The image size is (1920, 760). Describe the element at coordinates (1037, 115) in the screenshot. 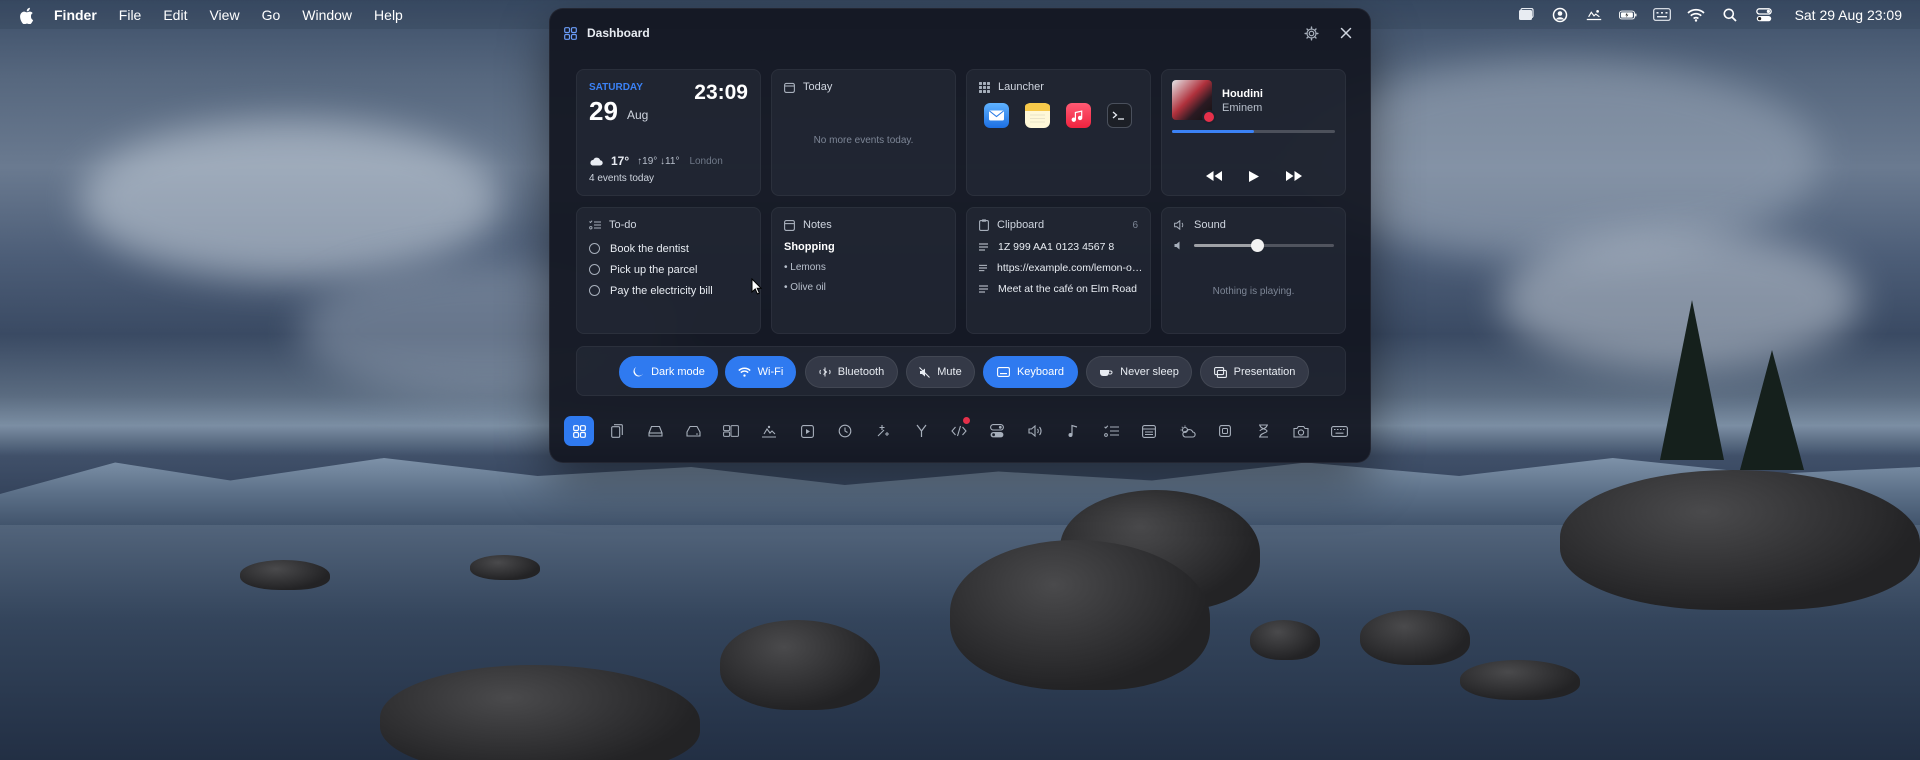

I see `notes-app-icon` at that location.